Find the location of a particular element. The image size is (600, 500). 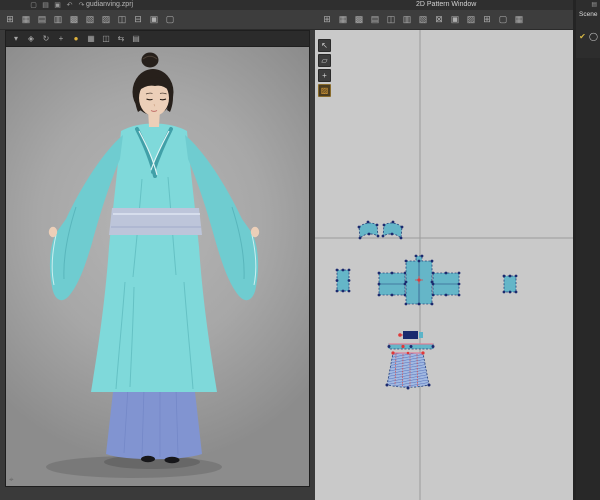

edit-pattern-tool-icon: ▱ is located at coordinates (324, 60).